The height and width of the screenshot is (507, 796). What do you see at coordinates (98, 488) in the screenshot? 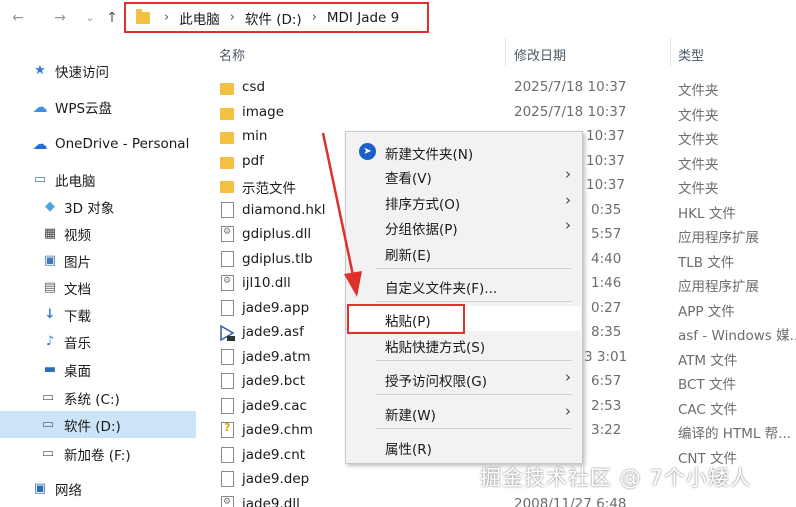
I see `sidebar-item-network: ▣ 网络` at bounding box center [98, 488].